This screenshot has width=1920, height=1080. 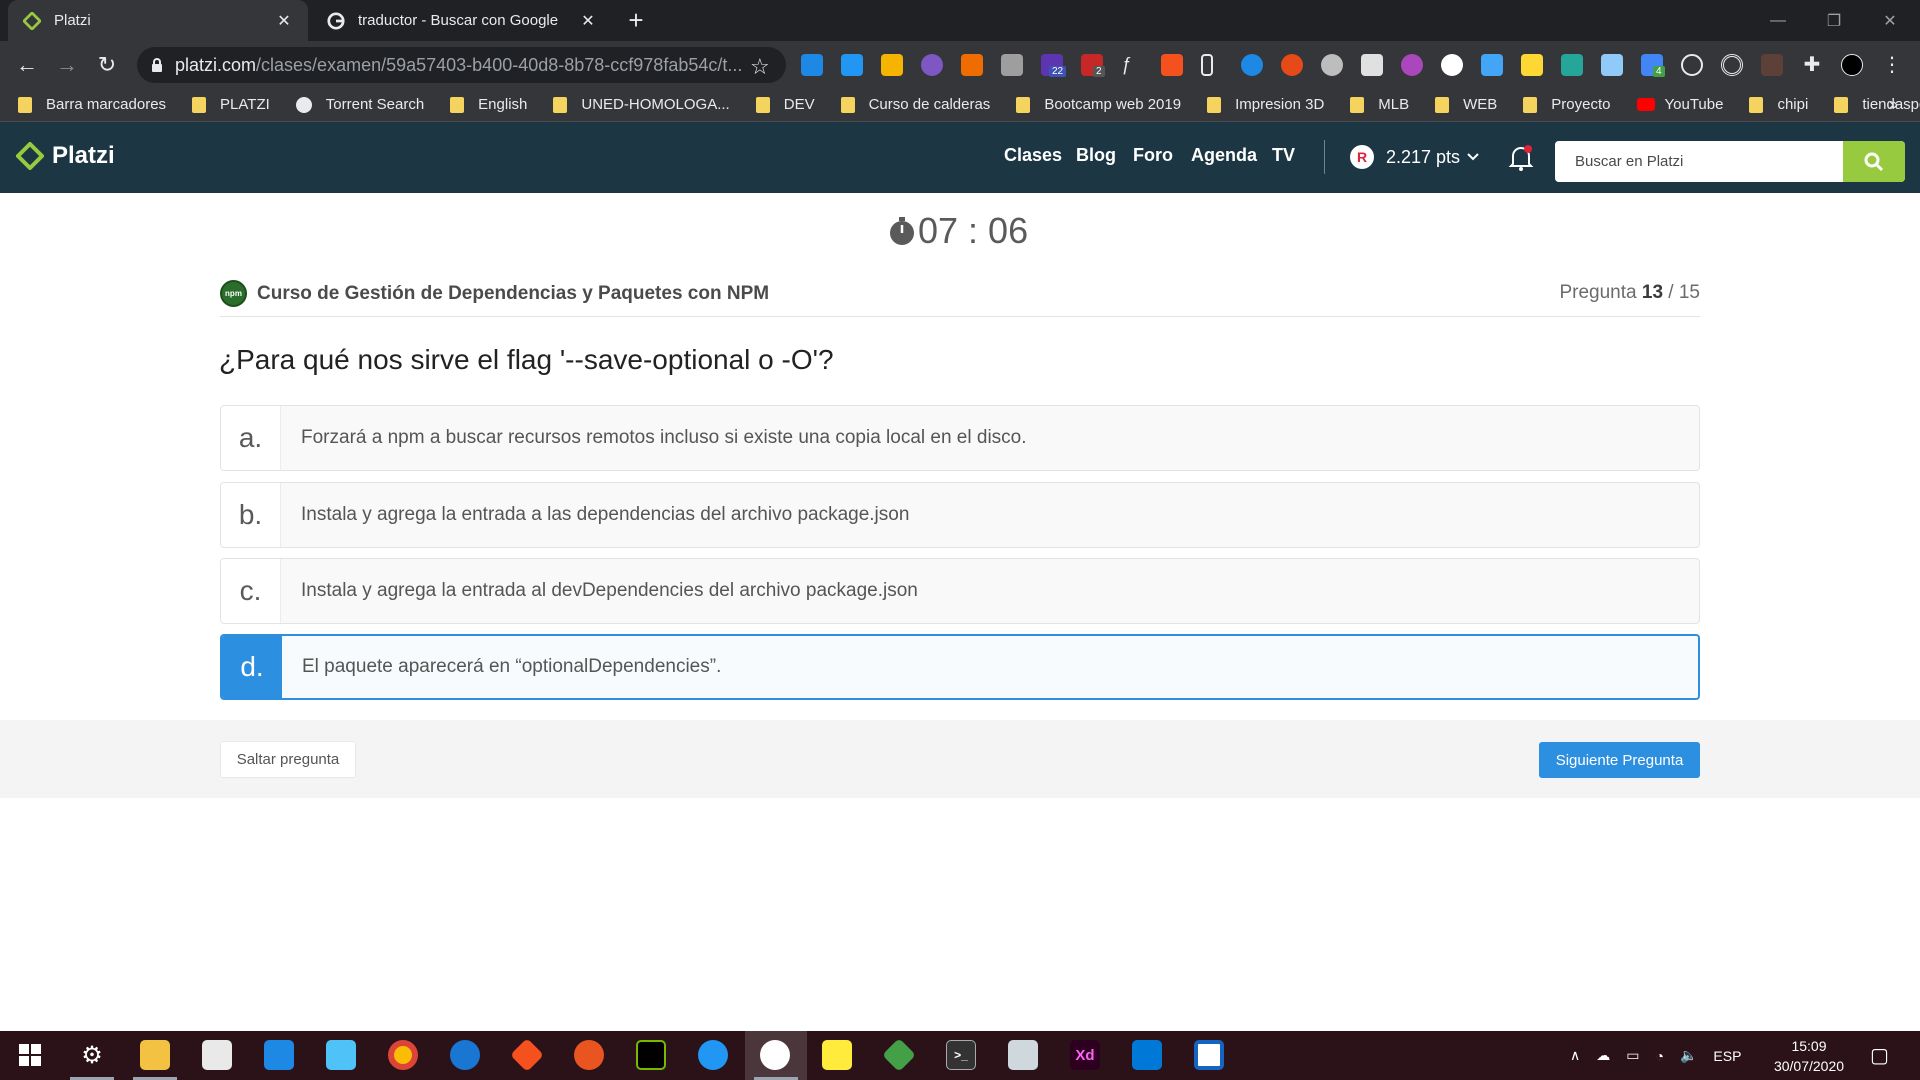 I want to click on badge-extension-icon: 22, so click(x=1054, y=65).